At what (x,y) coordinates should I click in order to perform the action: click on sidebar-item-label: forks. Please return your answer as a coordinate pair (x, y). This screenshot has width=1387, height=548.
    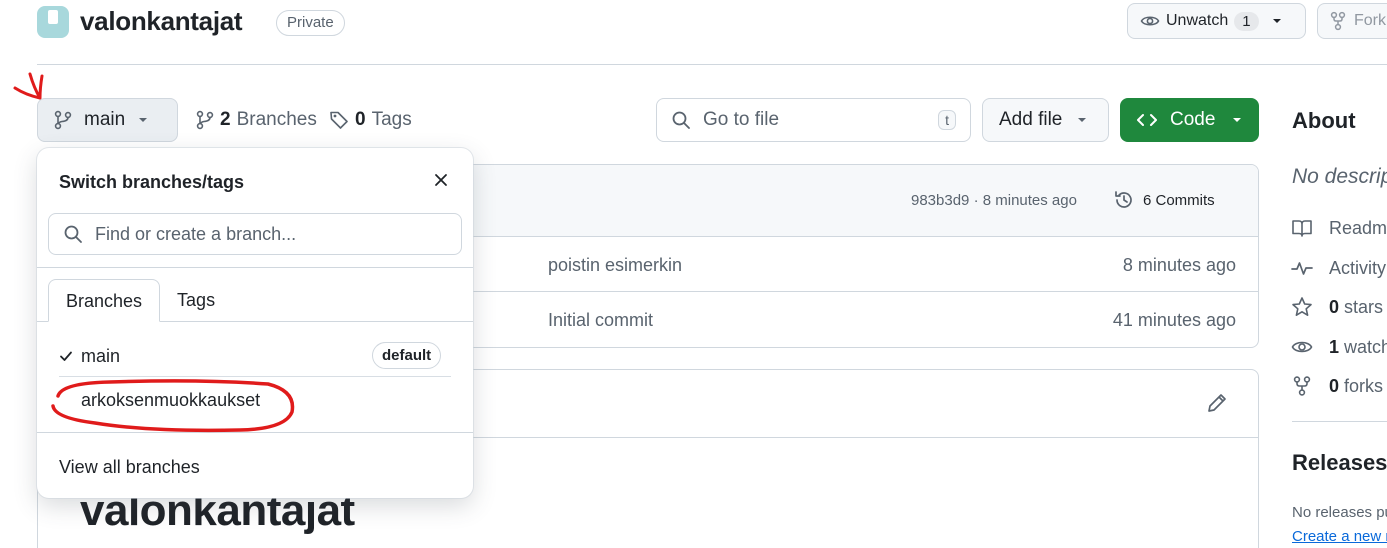
    Looking at the image, I should click on (1364, 385).